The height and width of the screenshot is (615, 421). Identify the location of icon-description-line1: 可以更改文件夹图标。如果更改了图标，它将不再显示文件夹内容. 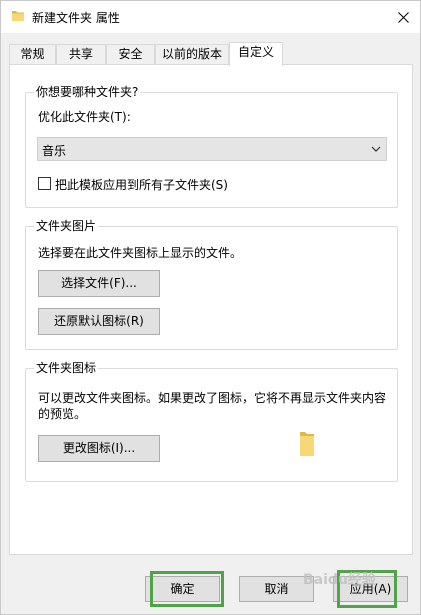
(212, 398).